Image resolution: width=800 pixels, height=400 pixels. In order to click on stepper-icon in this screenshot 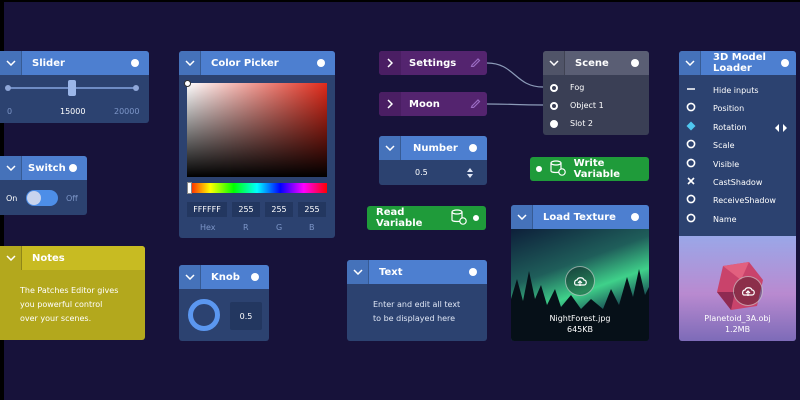, I will do `click(470, 174)`.